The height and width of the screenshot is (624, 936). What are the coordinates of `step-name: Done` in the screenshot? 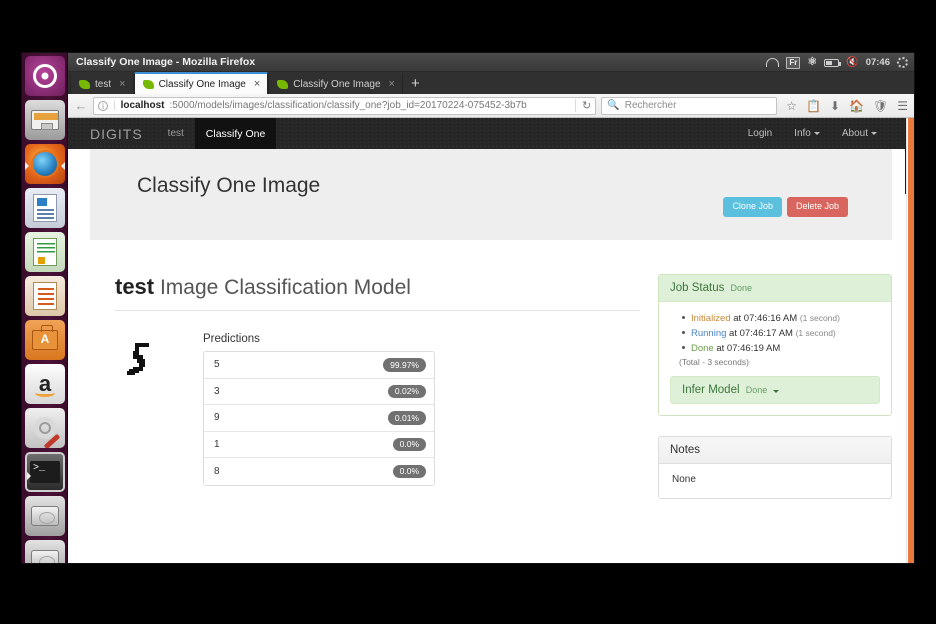 It's located at (702, 348).